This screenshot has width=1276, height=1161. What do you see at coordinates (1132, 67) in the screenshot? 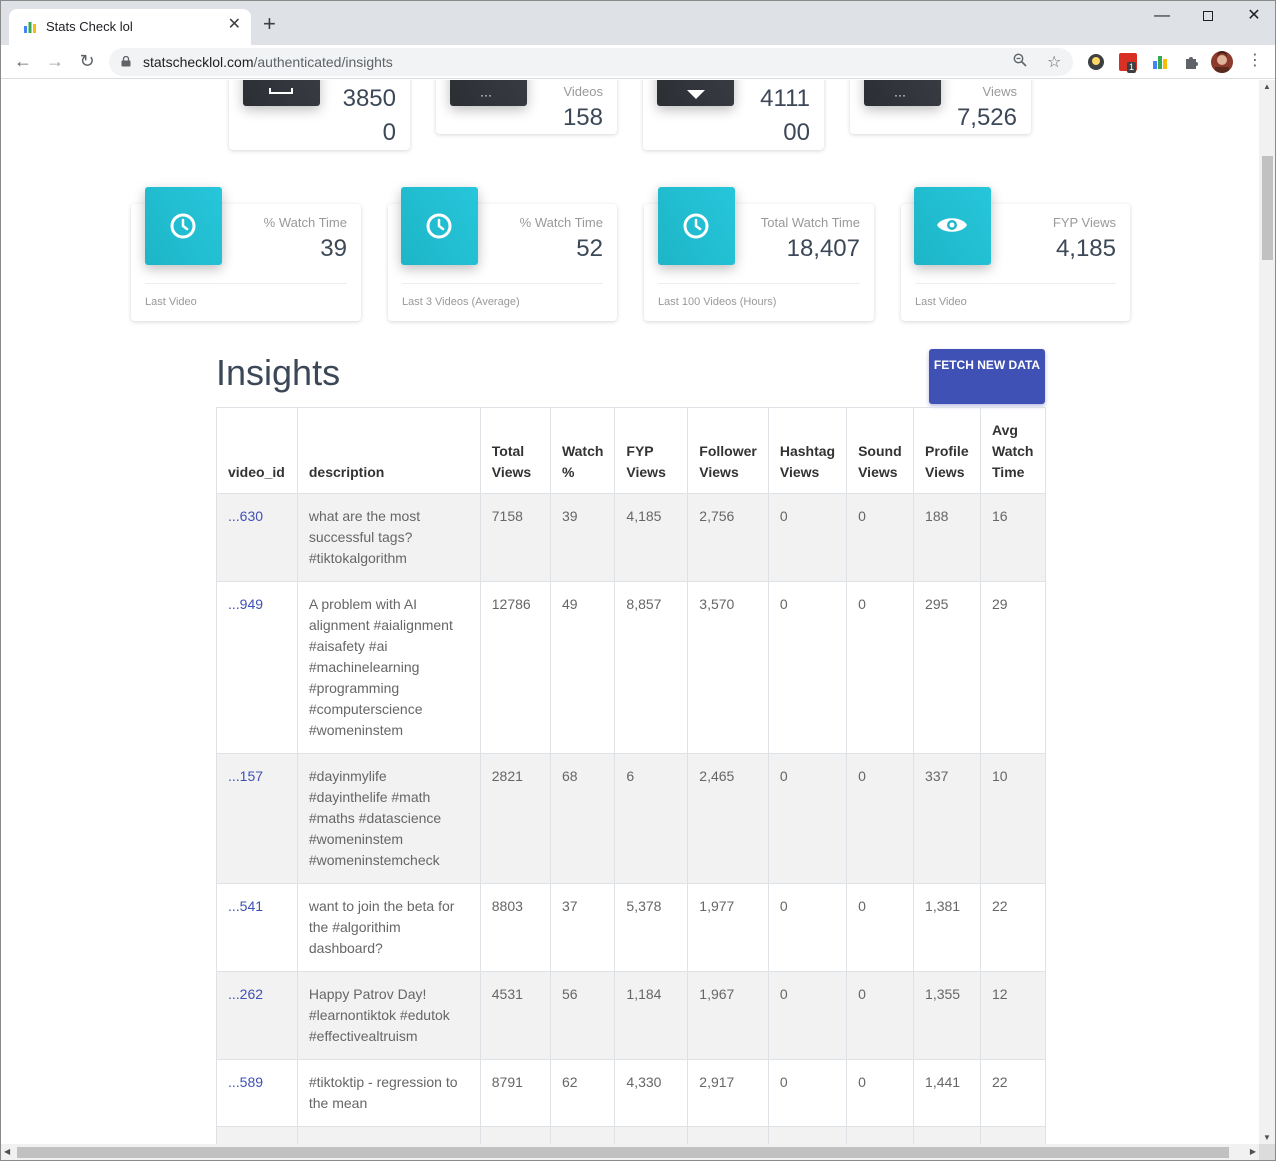
I see `extension-badge: 1` at bounding box center [1132, 67].